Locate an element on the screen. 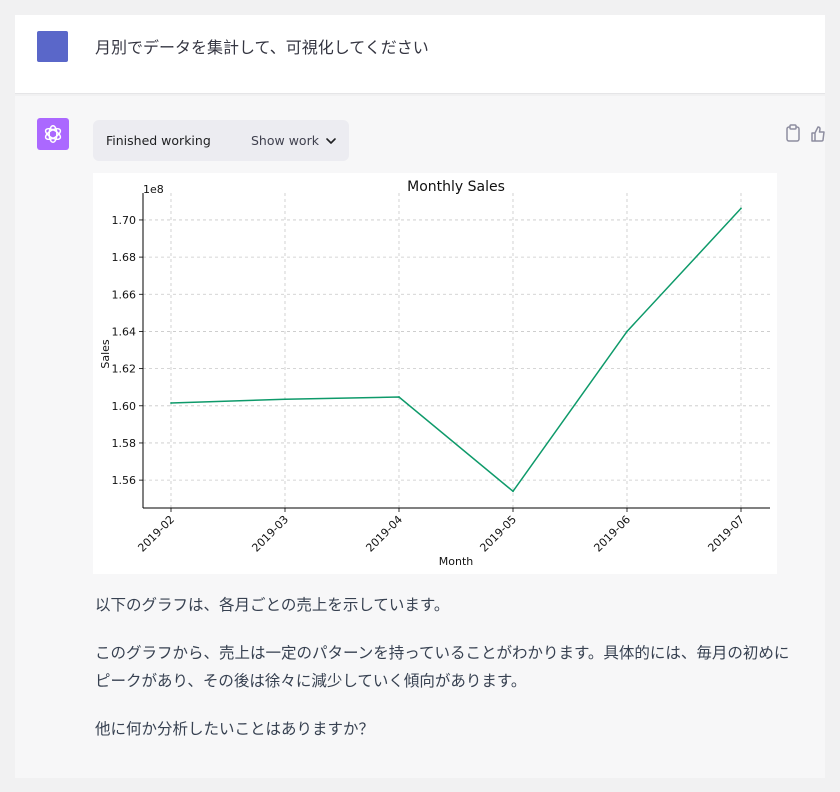 The width and height of the screenshot is (840, 792). y-tick-label: 1.58 is located at coordinates (124, 443).